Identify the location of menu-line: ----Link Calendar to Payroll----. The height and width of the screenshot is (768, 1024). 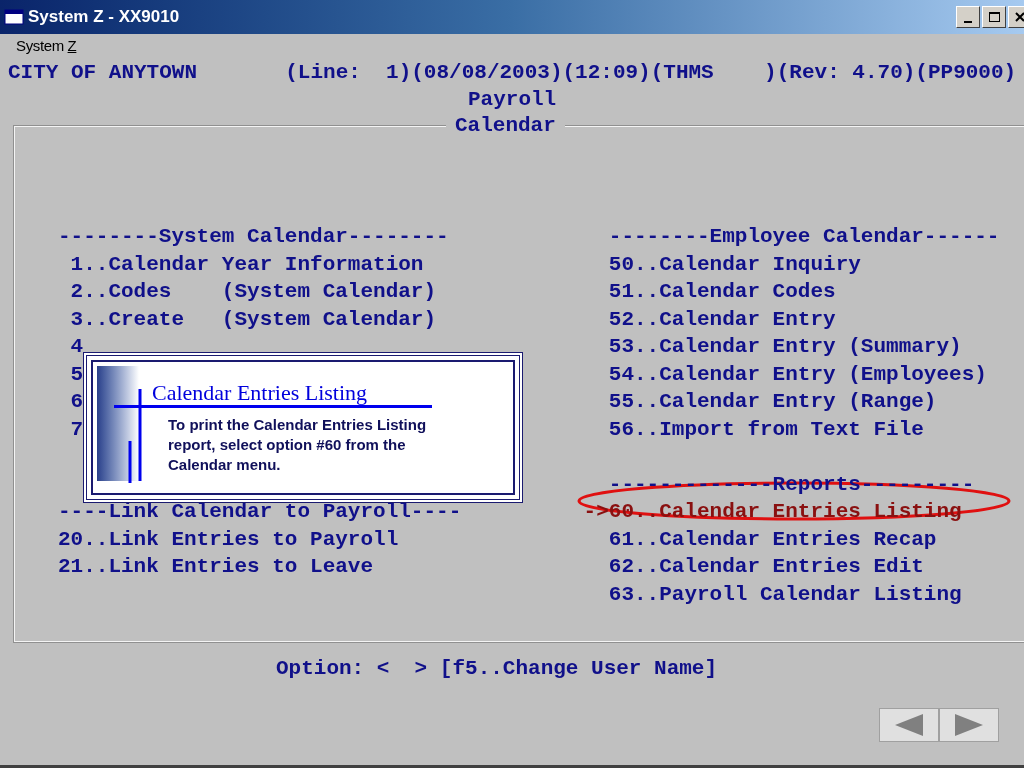
(260, 511).